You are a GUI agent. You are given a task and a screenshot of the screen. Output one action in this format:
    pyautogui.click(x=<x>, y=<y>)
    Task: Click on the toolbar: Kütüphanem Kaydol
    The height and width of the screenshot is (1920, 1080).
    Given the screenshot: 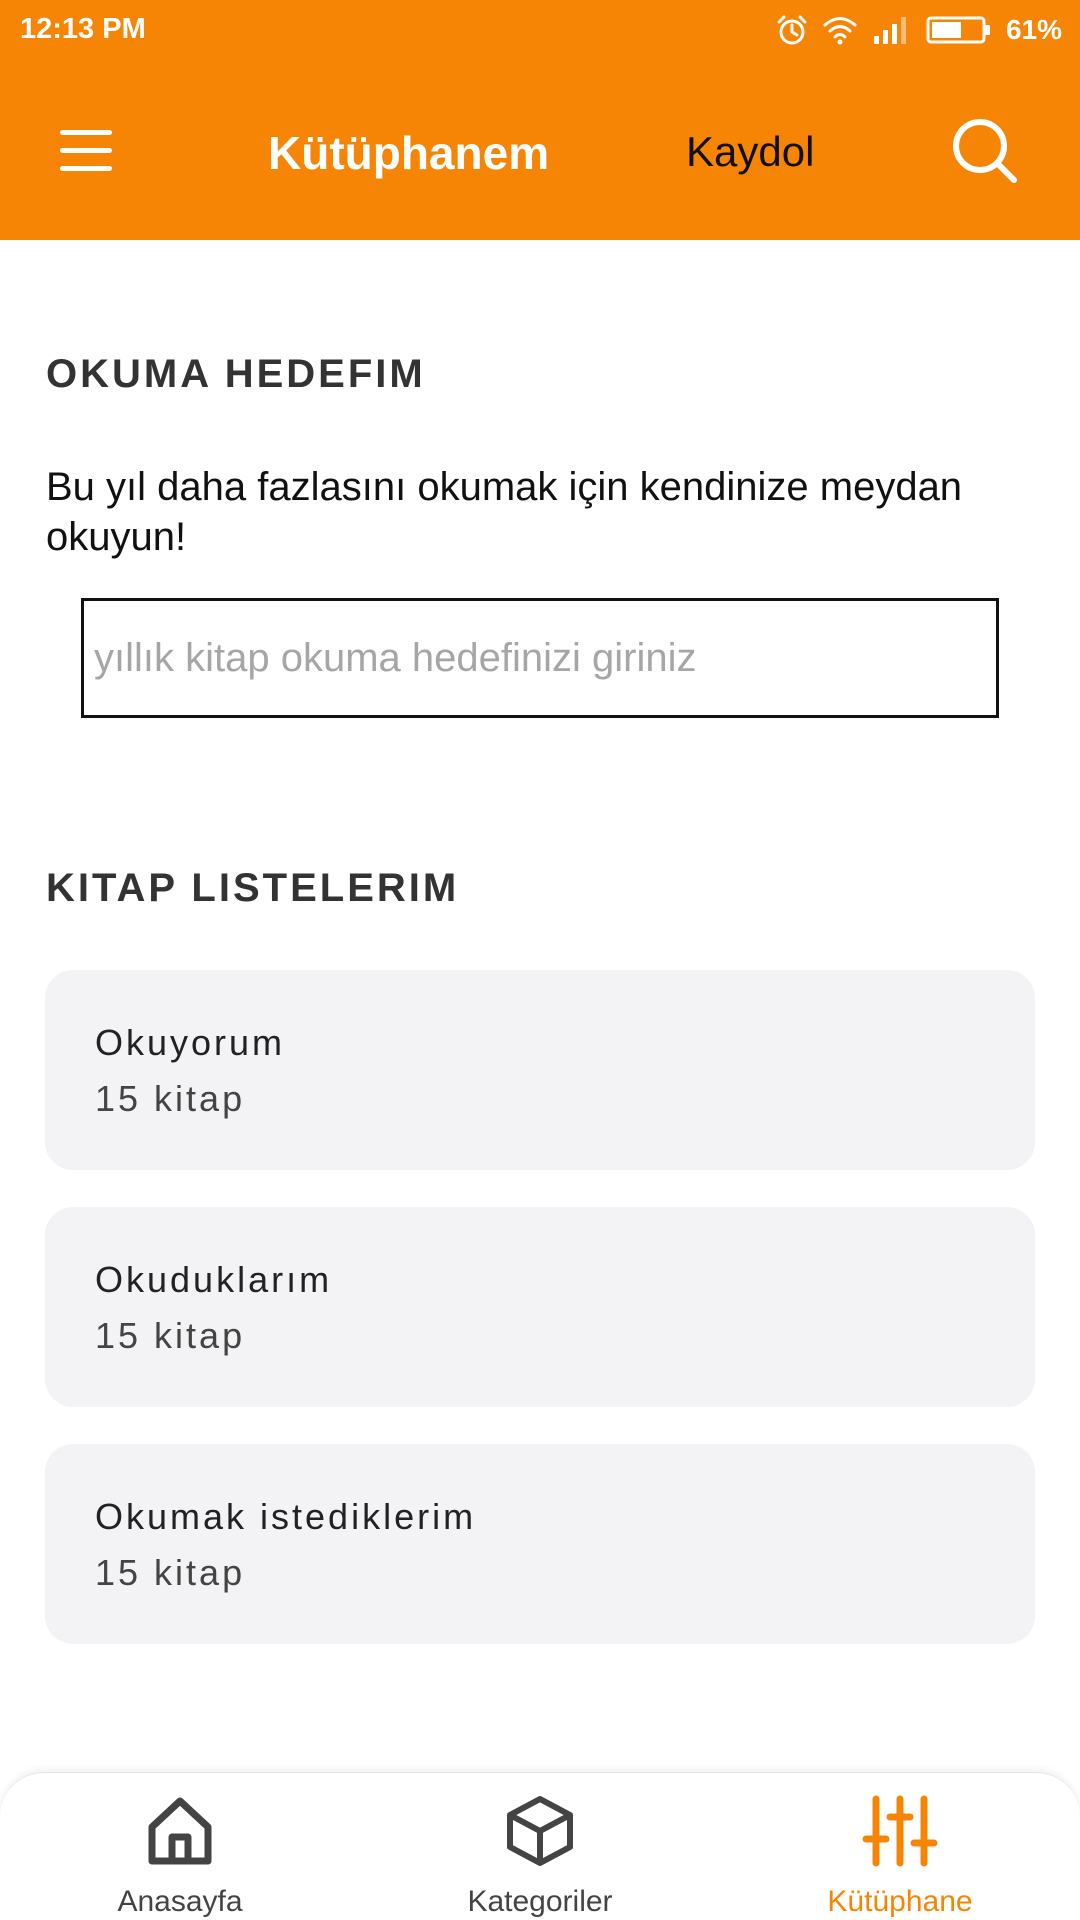 What is the action you would take?
    pyautogui.click(x=540, y=150)
    